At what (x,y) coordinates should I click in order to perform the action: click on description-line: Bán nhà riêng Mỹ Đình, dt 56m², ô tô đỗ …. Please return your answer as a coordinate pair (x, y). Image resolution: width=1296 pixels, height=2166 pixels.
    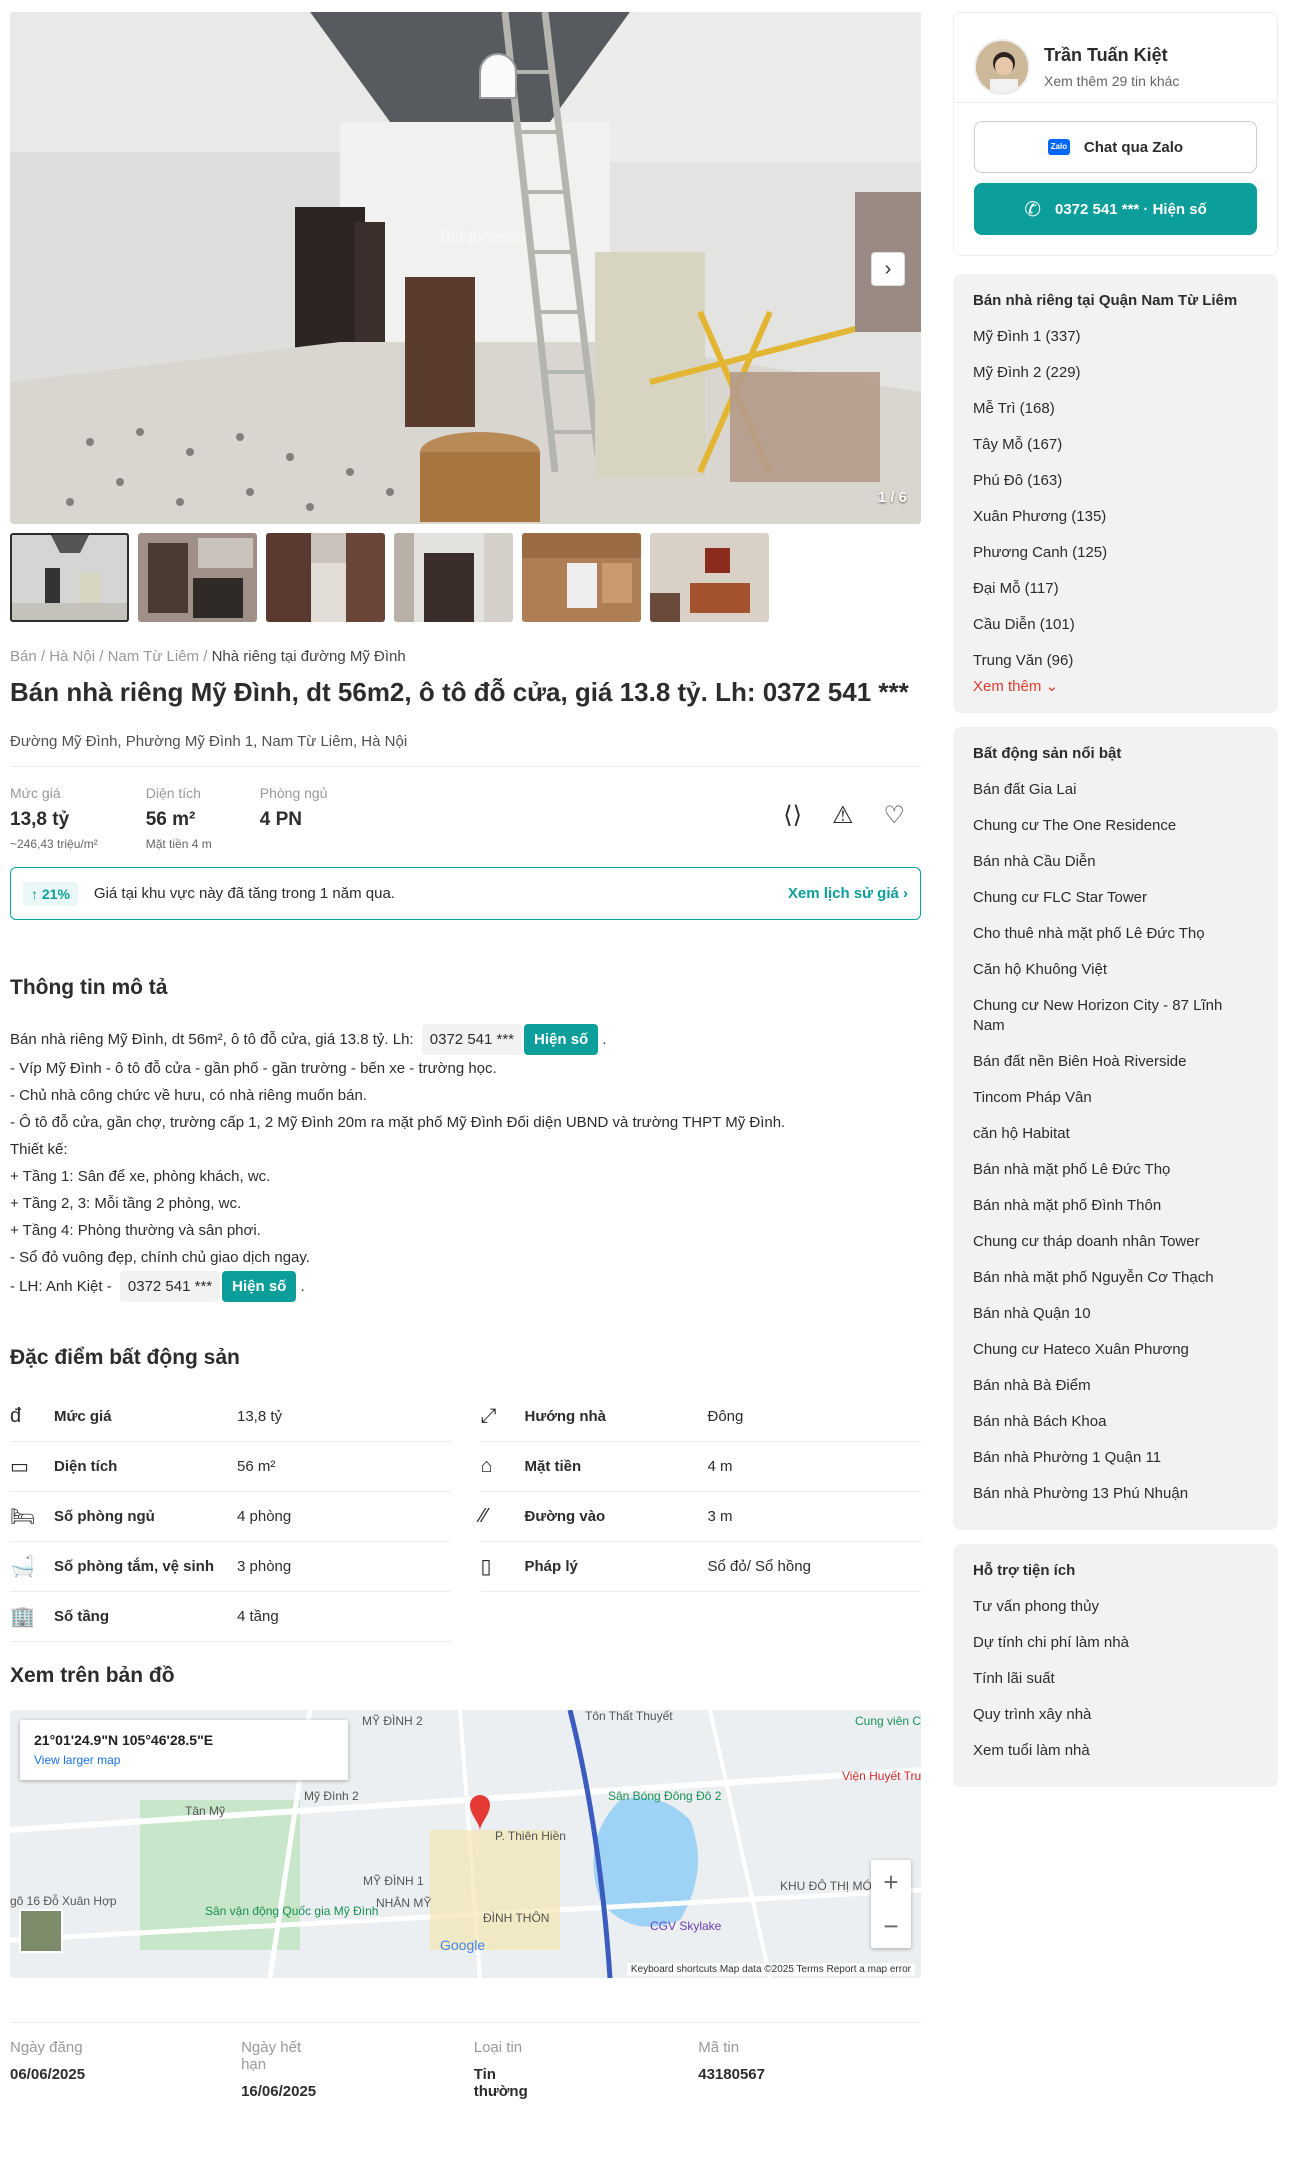
    Looking at the image, I should click on (212, 1039).